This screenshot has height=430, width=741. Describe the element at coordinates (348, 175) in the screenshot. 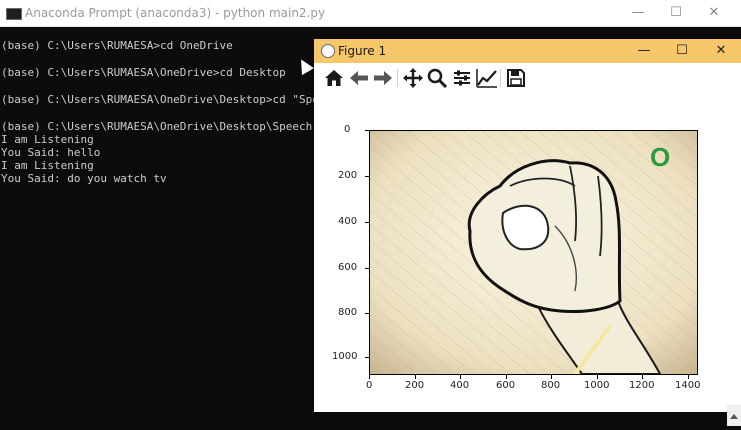

I see `y-tick-label: 200` at that location.